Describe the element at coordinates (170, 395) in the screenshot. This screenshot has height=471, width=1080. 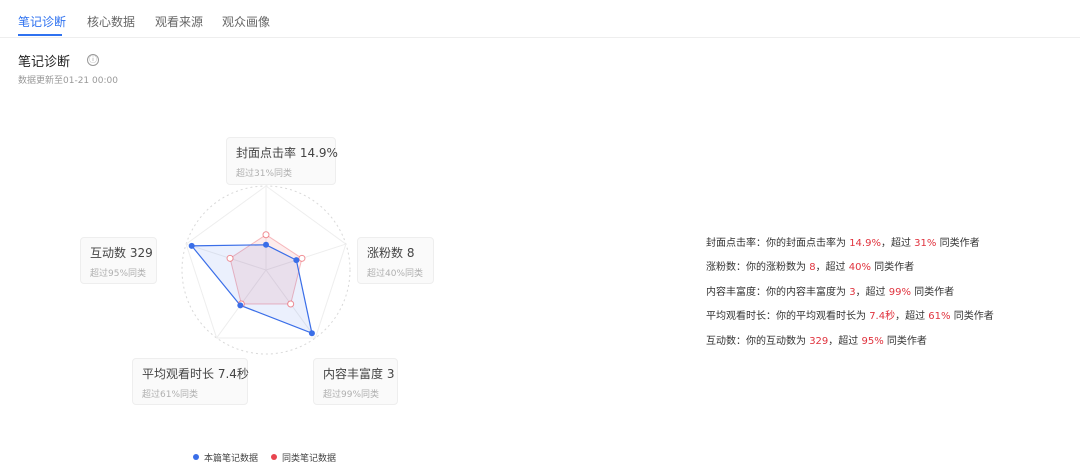
I see `card-watch-time-sub: 超过61%同类` at that location.